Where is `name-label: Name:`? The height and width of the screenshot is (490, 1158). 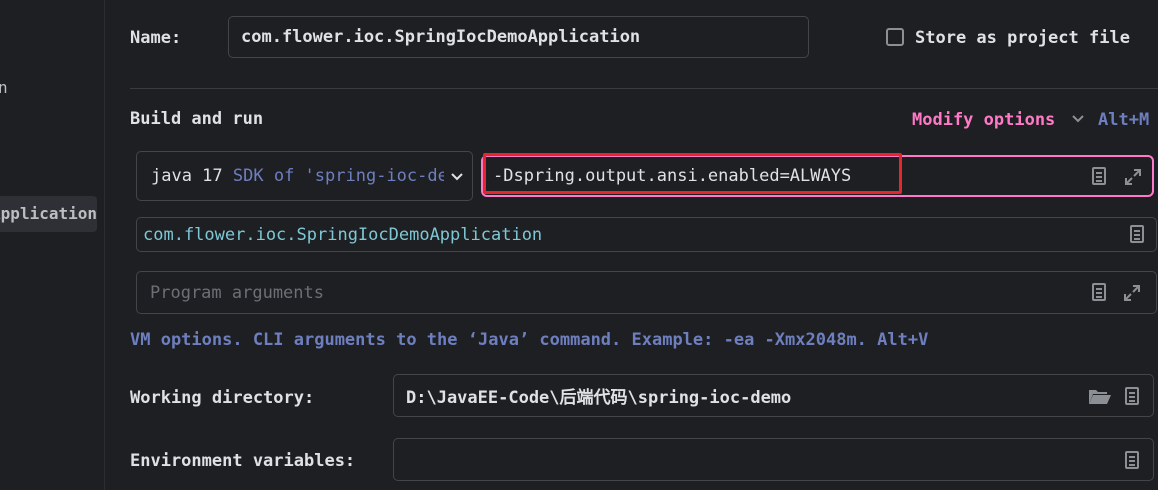 name-label: Name: is located at coordinates (156, 38).